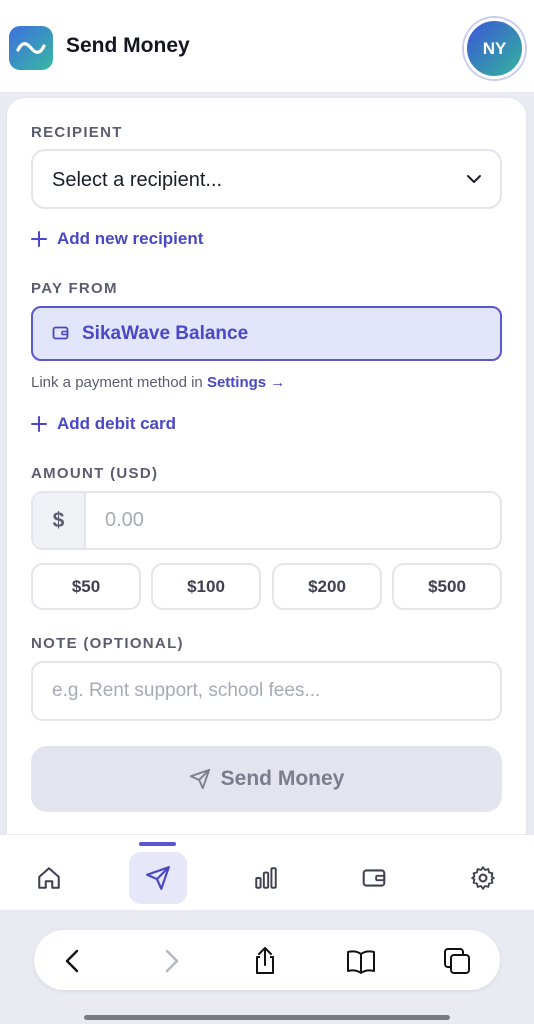 This screenshot has width=534, height=1024. I want to click on nav-wallet, so click(374, 878).